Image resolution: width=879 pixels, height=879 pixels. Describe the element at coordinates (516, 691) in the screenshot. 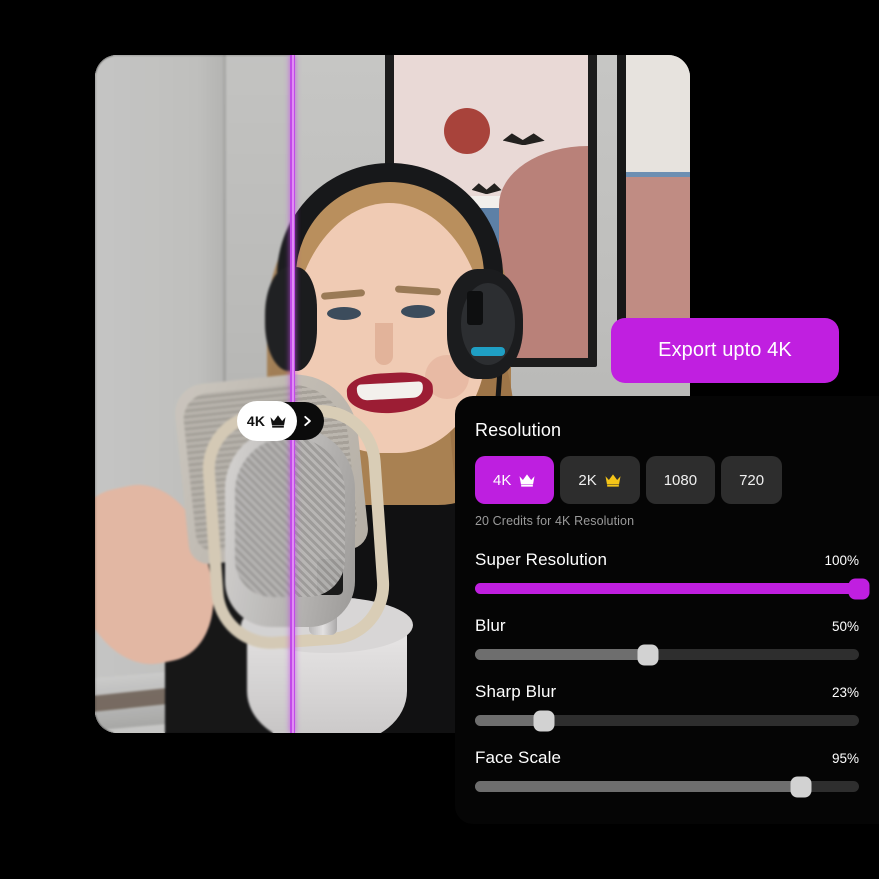

I see `slider-label: Sharp Blur` at that location.